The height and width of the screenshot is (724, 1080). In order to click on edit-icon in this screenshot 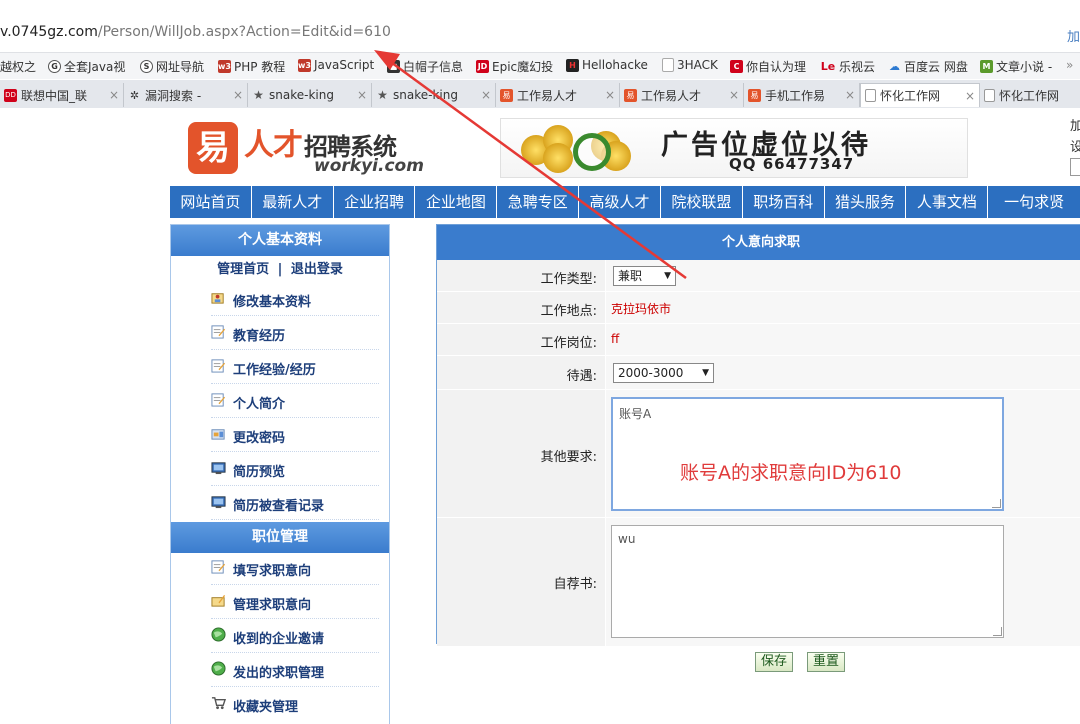, I will do `click(218, 567)`.